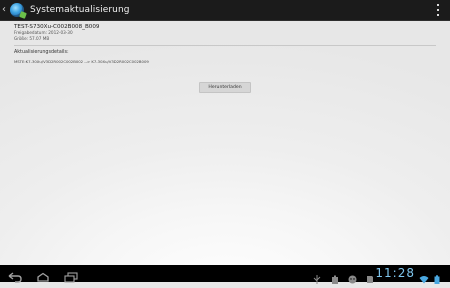 The width and height of the screenshot is (450, 288). I want to click on recent-apps-icon, so click(71, 275).